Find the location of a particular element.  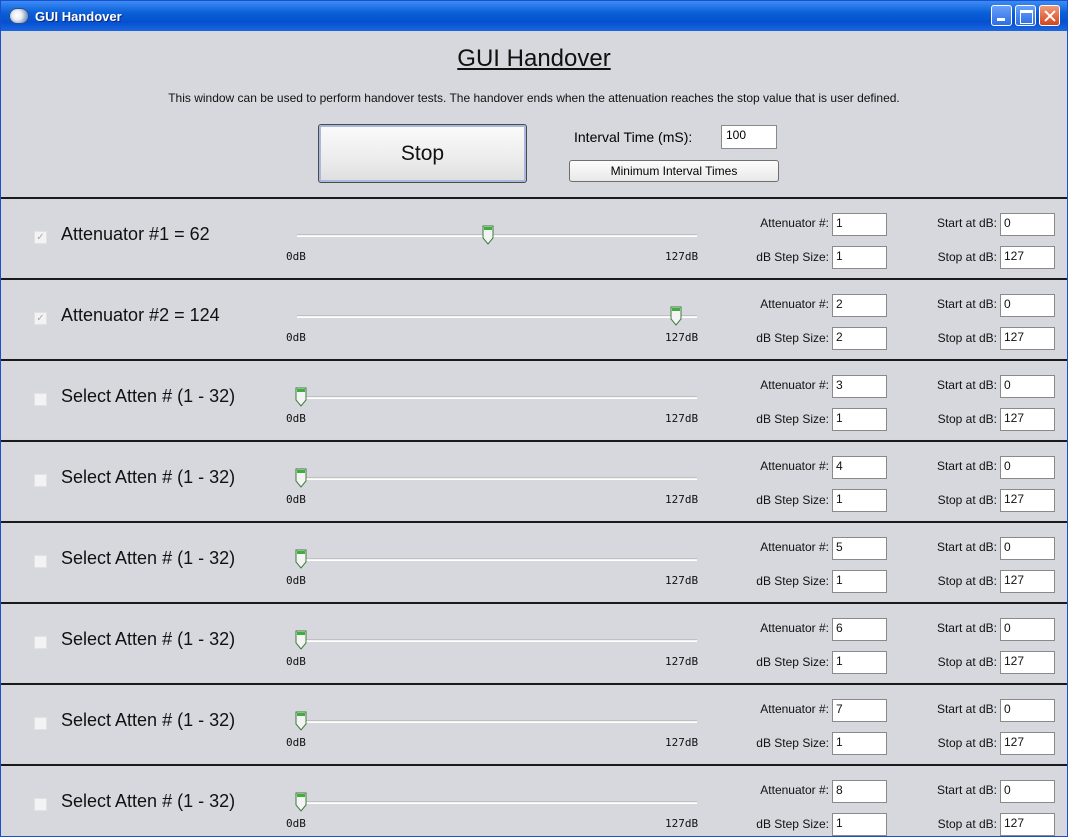

attenuator-number-input: 2 is located at coordinates (859, 305).